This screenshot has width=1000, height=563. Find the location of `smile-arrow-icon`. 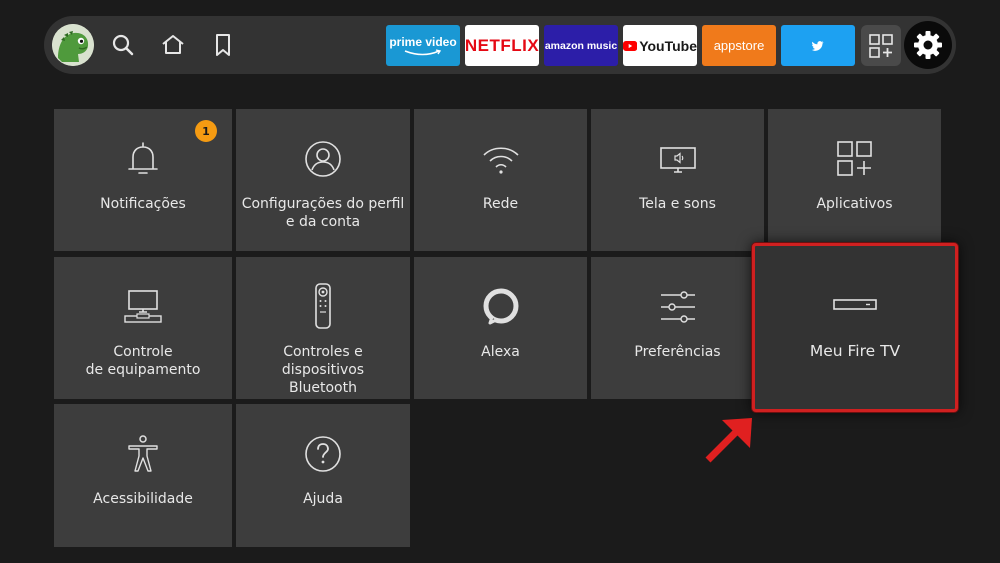

smile-arrow-icon is located at coordinates (423, 51).